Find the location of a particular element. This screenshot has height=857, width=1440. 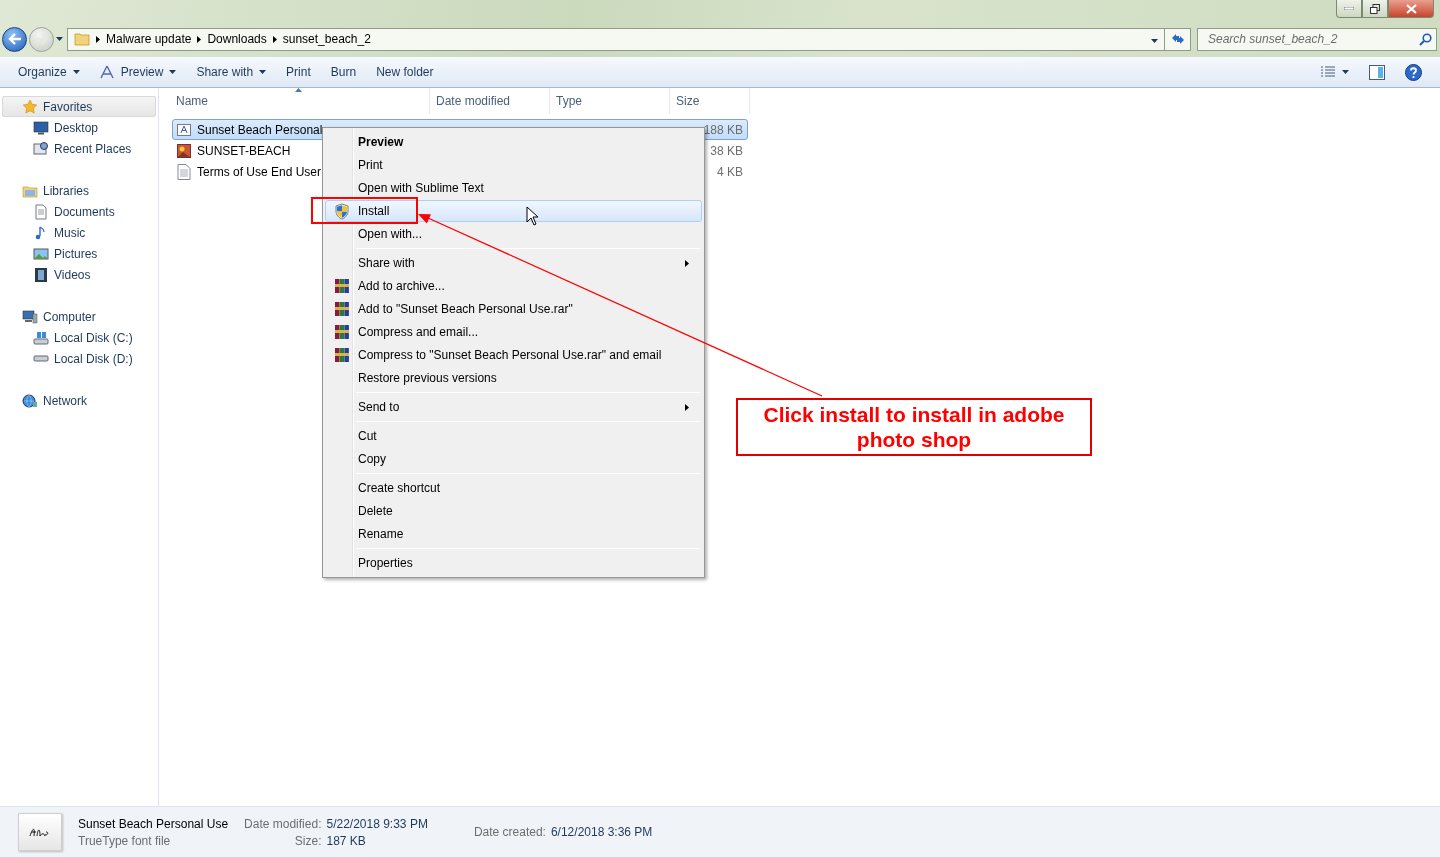

detail-label: Date modified: is located at coordinates (283, 823).